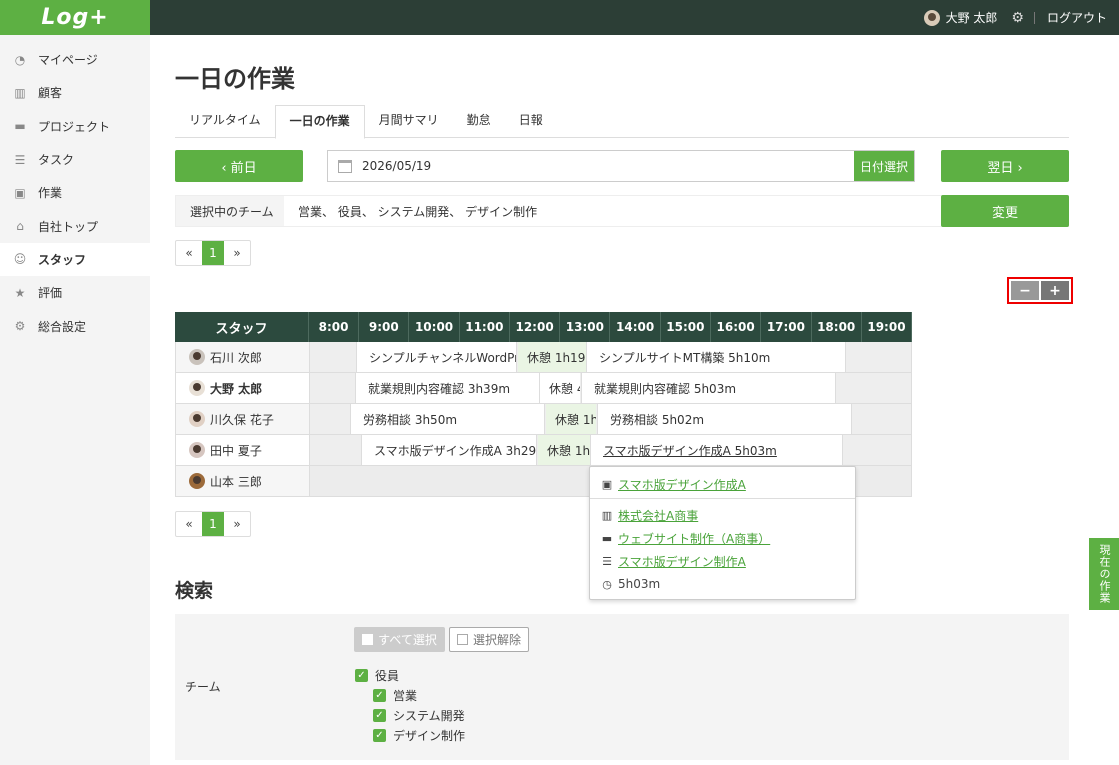 The width and height of the screenshot is (1119, 765). What do you see at coordinates (585, 327) in the screenshot?
I see `hour-header: 13:00` at bounding box center [585, 327].